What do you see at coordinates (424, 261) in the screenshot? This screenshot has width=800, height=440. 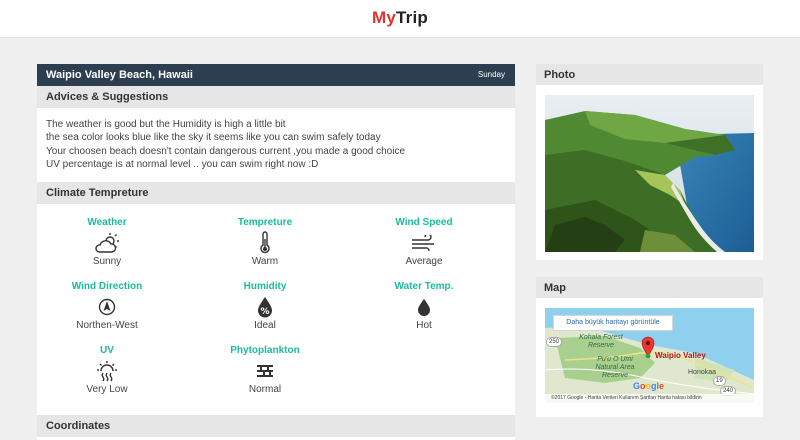 I see `climate-value: Average` at bounding box center [424, 261].